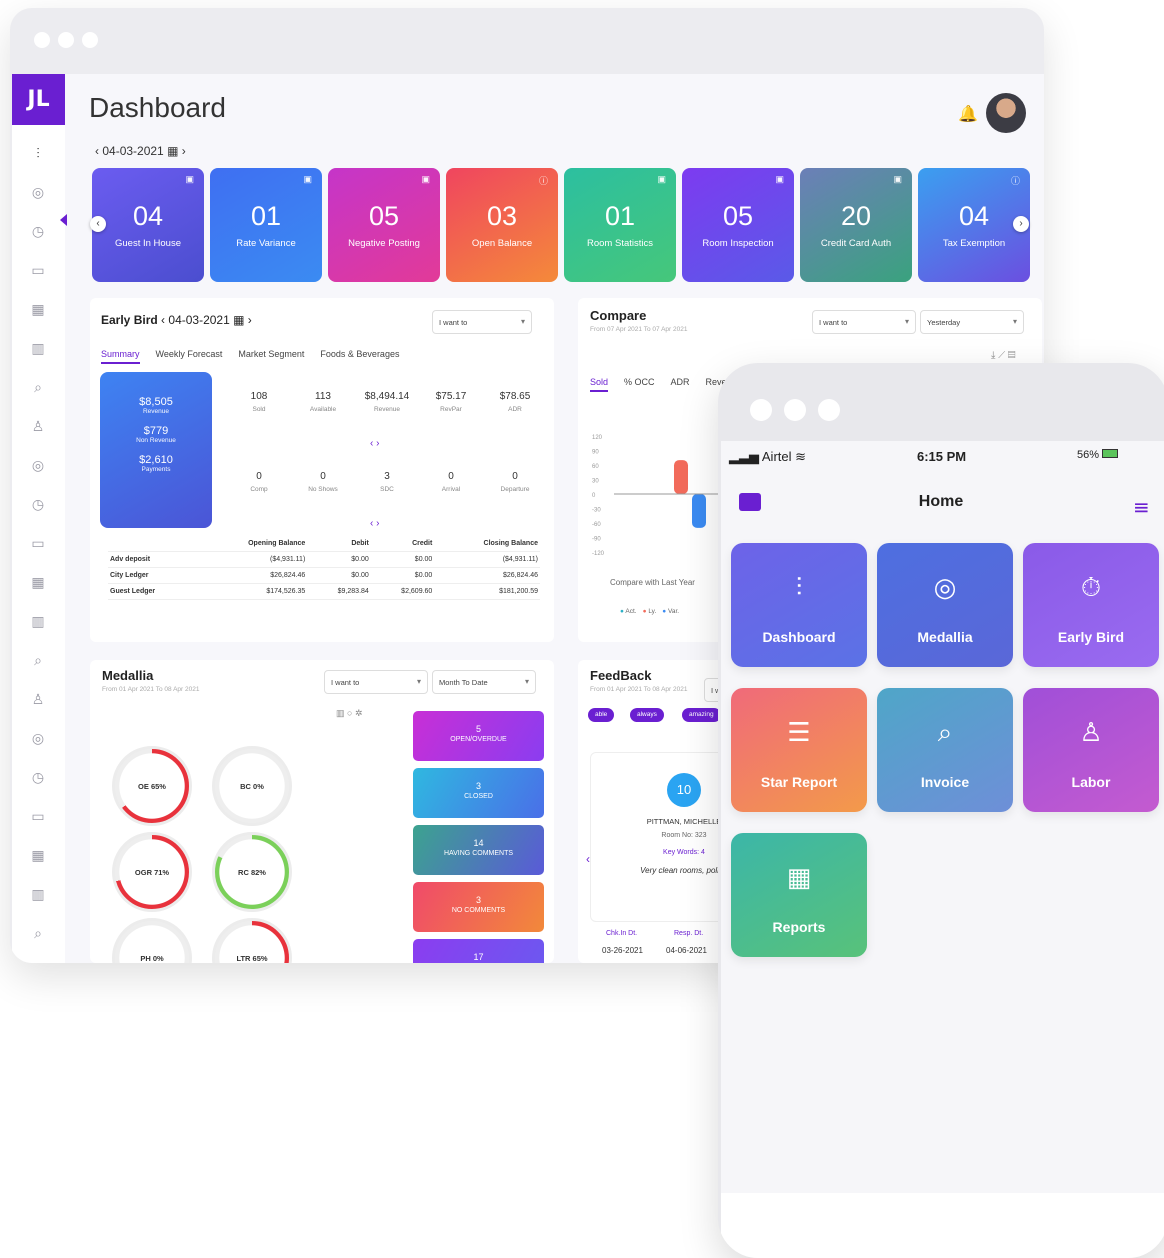  I want to click on chart-tools: ⤓ ⟋ ▤, so click(1003, 355).